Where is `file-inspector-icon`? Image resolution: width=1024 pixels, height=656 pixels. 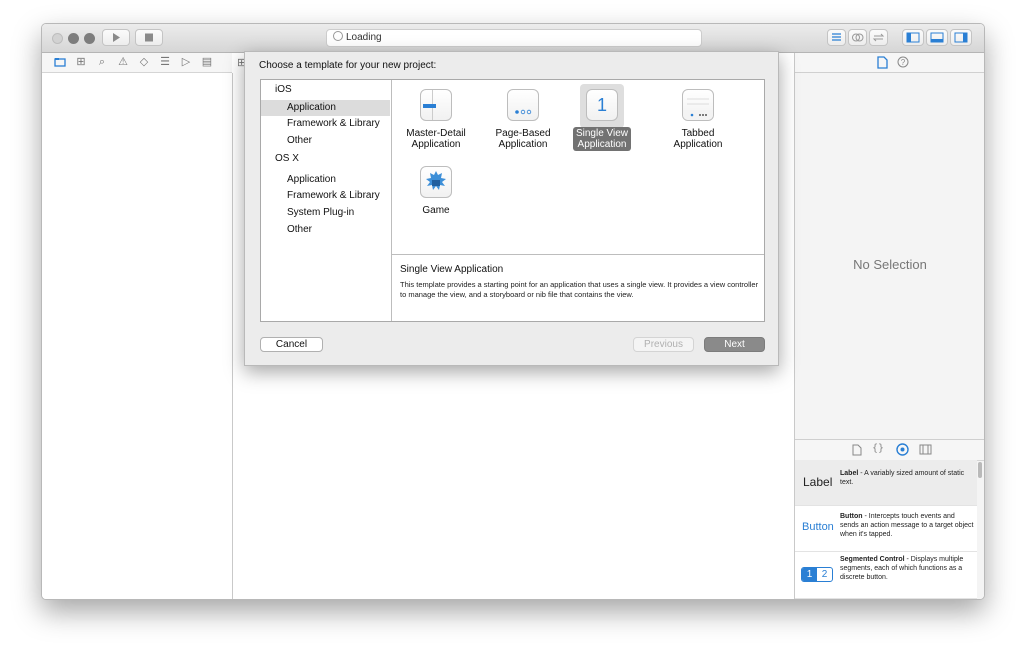
file-inspector-icon is located at coordinates (882, 62).